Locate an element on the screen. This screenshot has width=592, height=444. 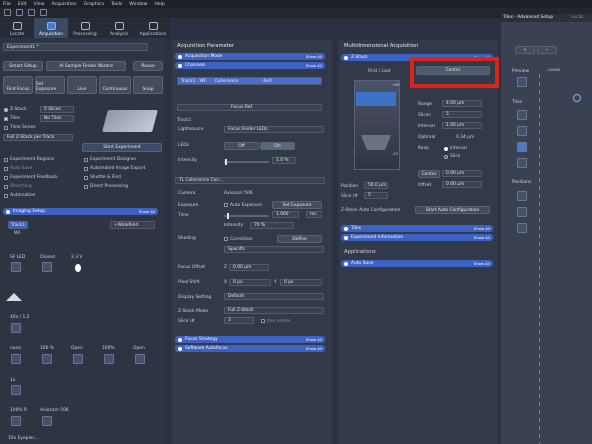
tube-lens-icon is located at coordinates (16, 390).